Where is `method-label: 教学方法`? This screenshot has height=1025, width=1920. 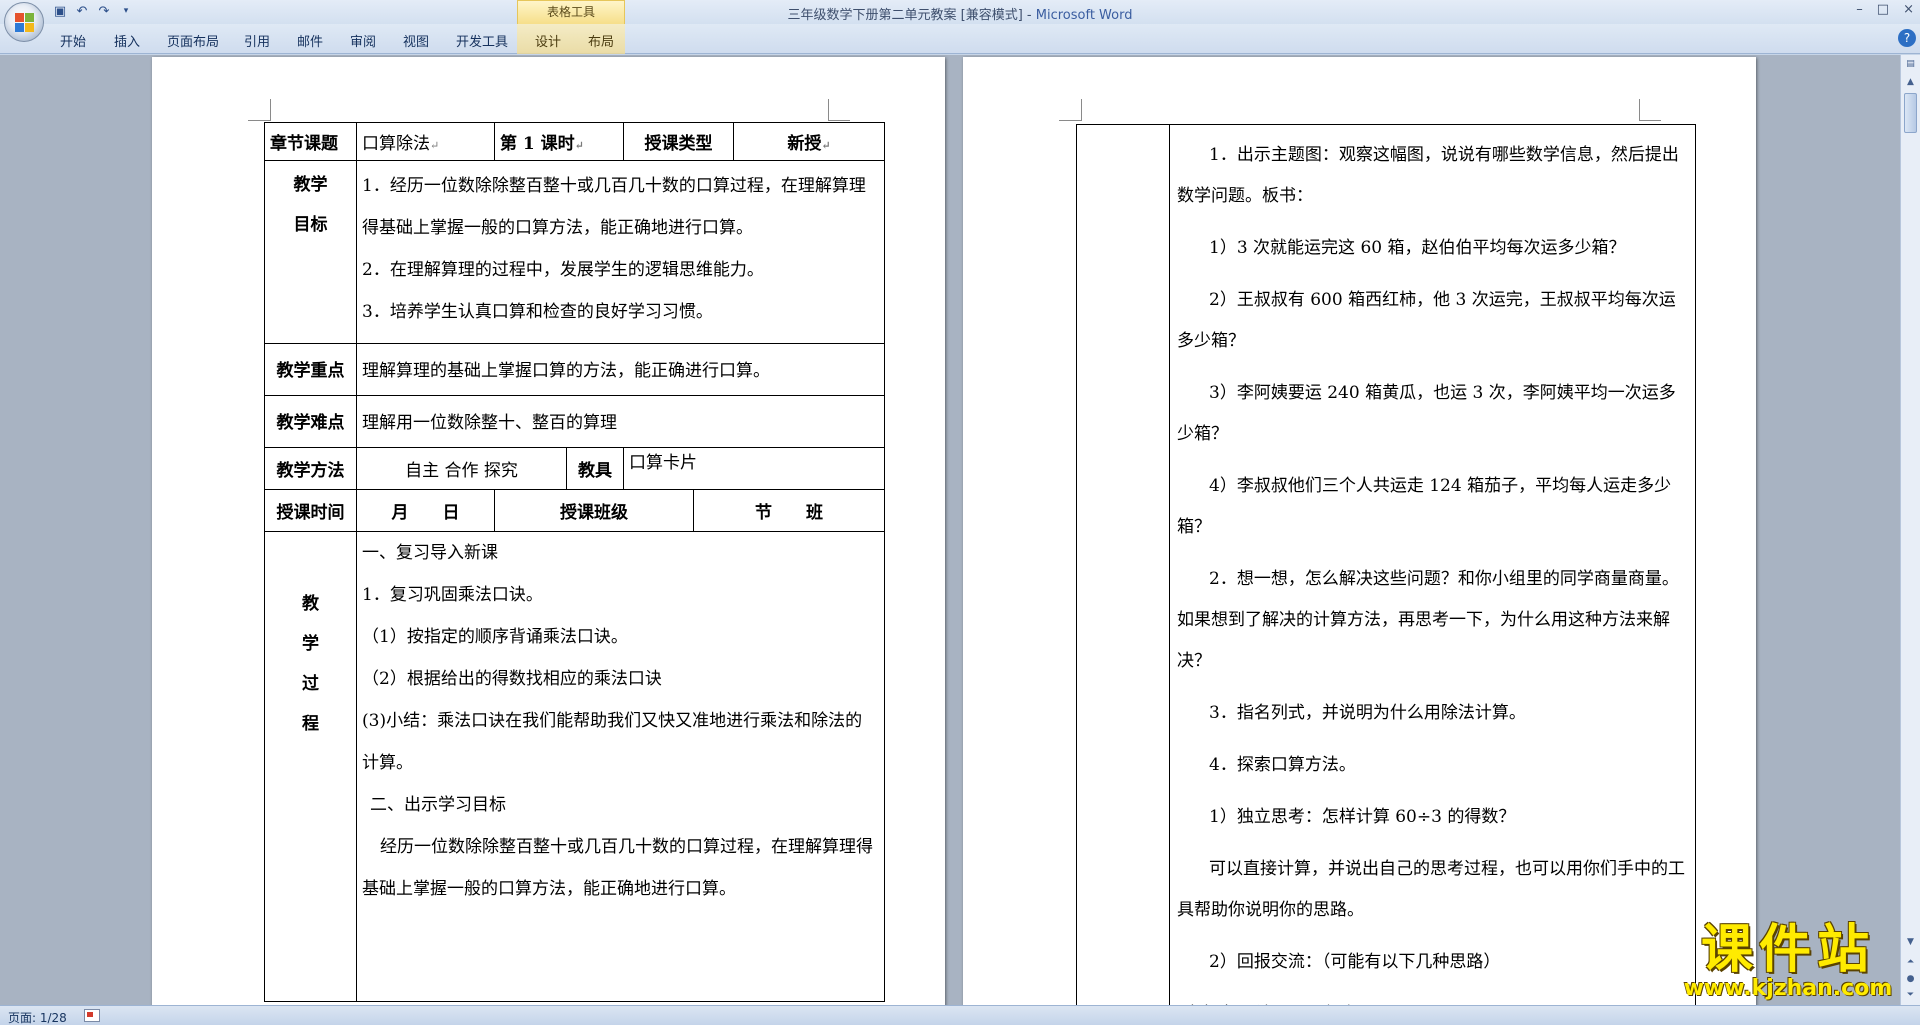
method-label: 教学方法 is located at coordinates (310, 468).